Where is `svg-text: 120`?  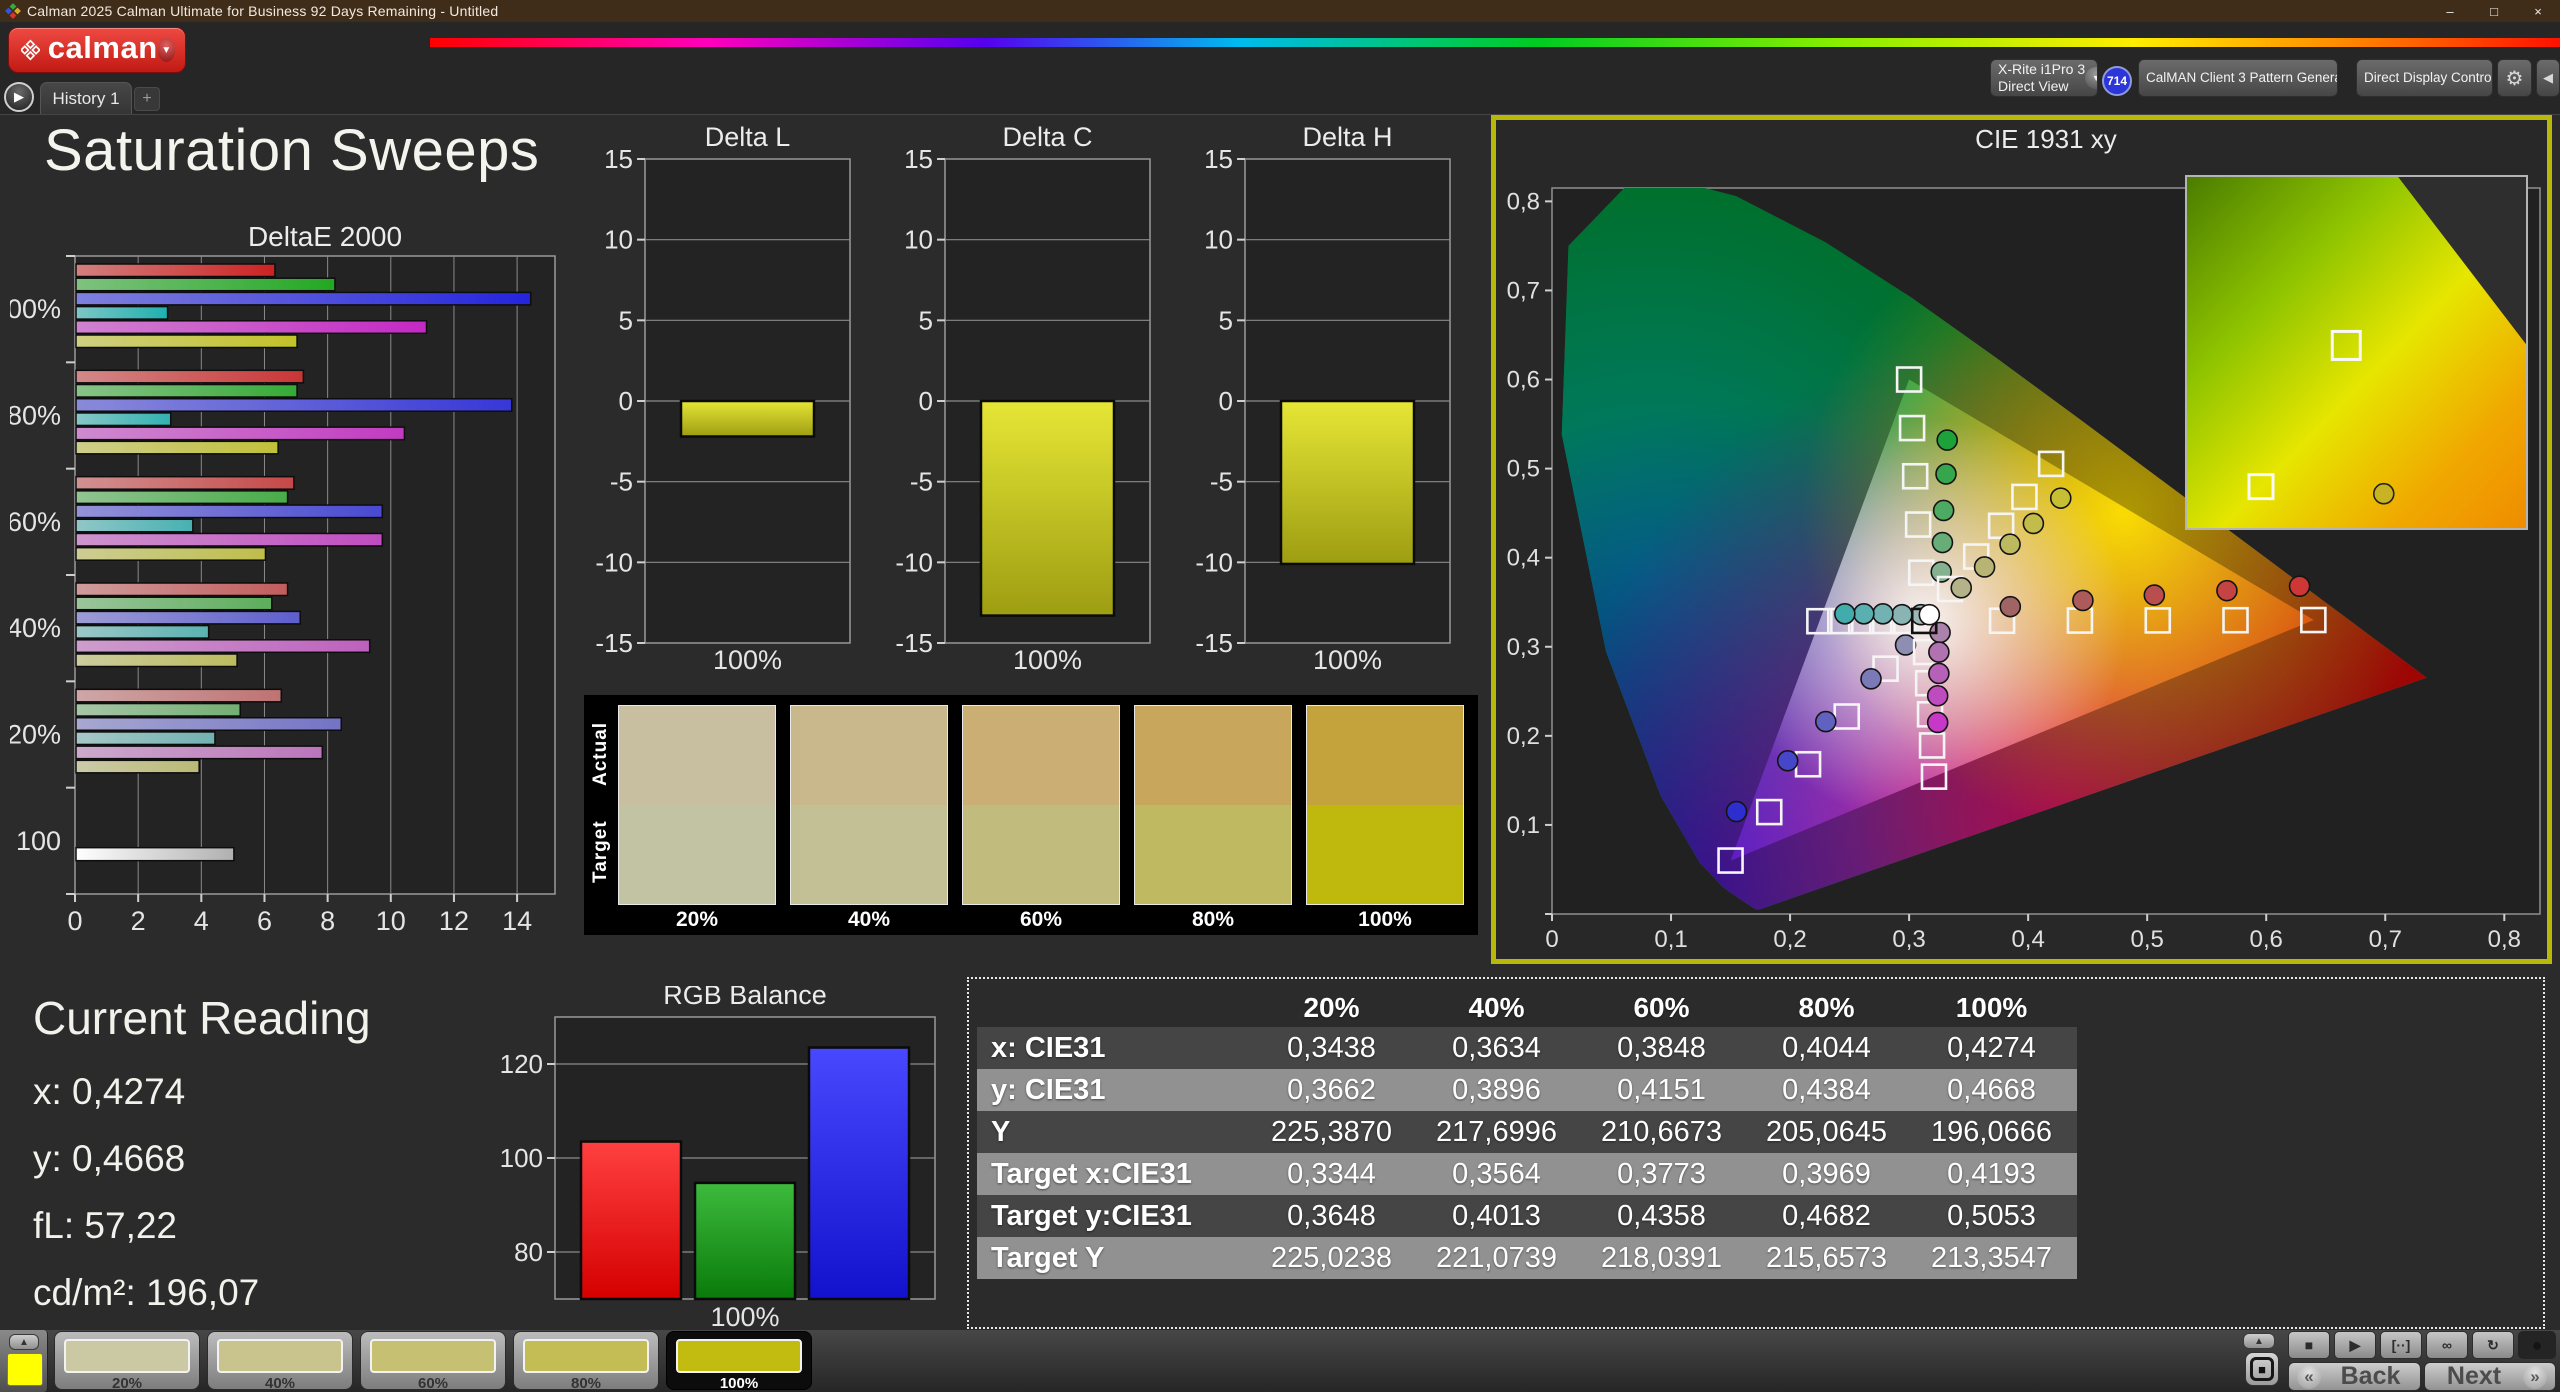
svg-text: 120 is located at coordinates (521, 1064).